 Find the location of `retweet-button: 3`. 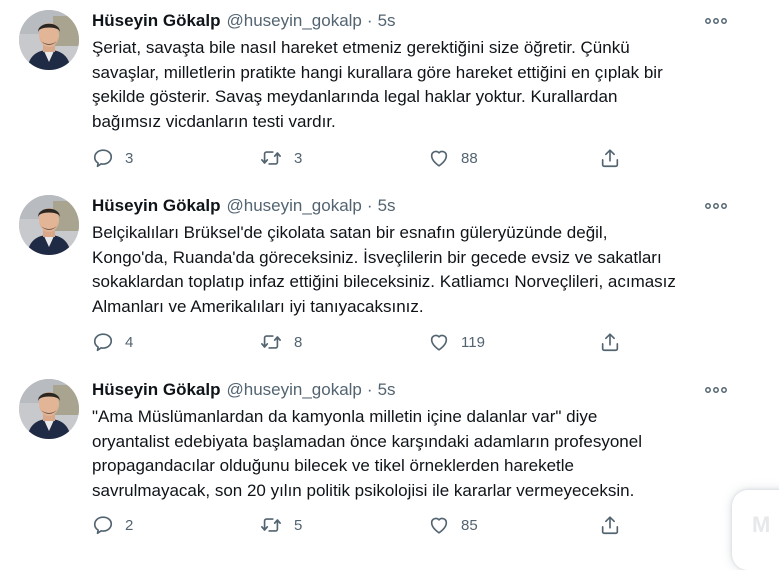

retweet-button: 3 is located at coordinates (280, 158).